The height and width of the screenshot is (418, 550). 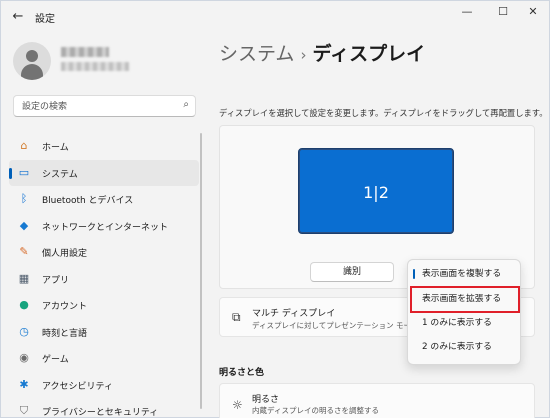 What do you see at coordinates (104, 358) in the screenshot?
I see `sidebar-item-8: ◉ ゲーム` at bounding box center [104, 358].